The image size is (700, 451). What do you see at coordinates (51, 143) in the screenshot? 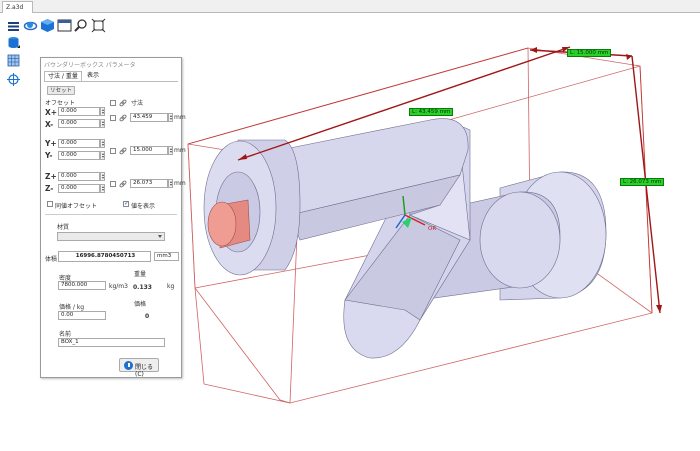
I see `y-plus-label: Y+` at bounding box center [51, 143].